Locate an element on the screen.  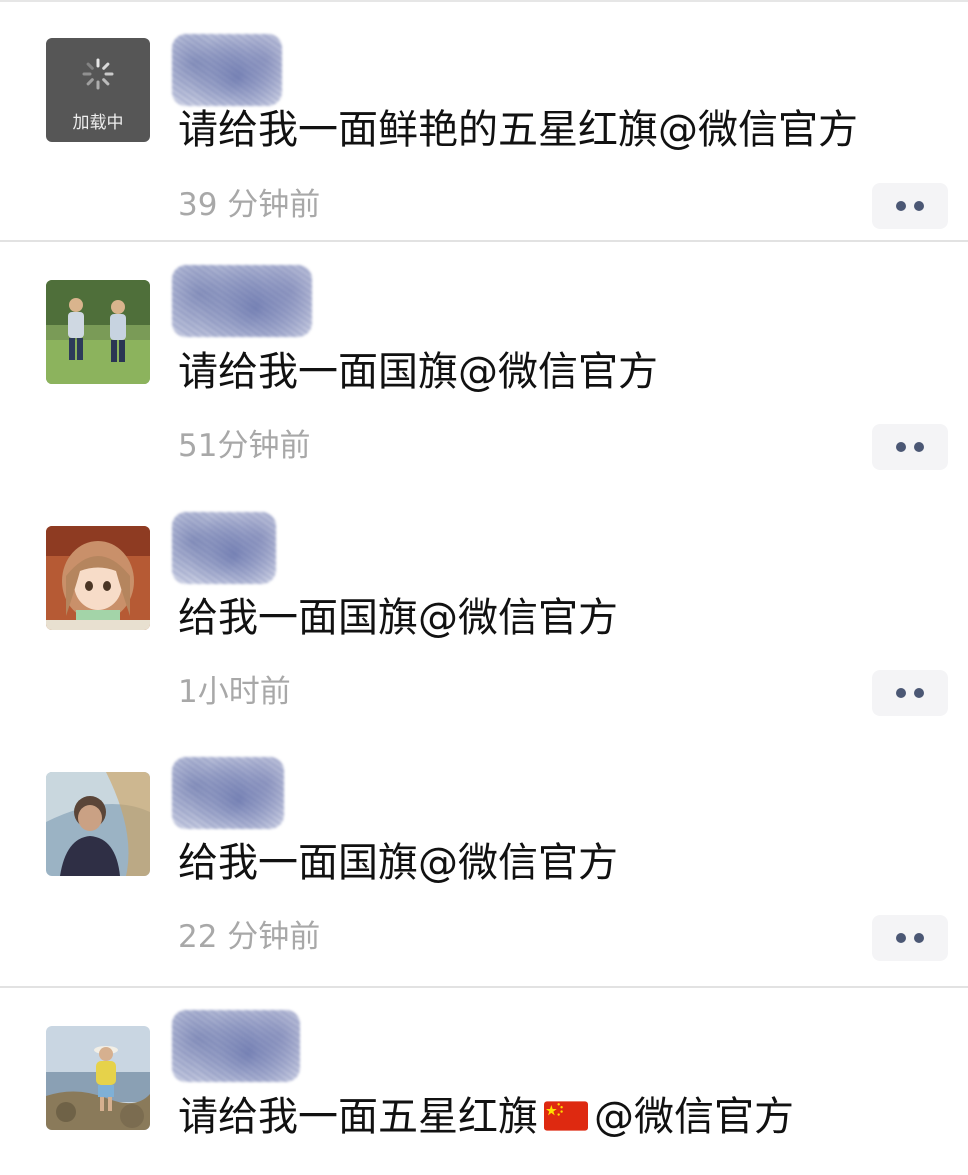
woman-beach-photo-avatar is located at coordinates (98, 1078).